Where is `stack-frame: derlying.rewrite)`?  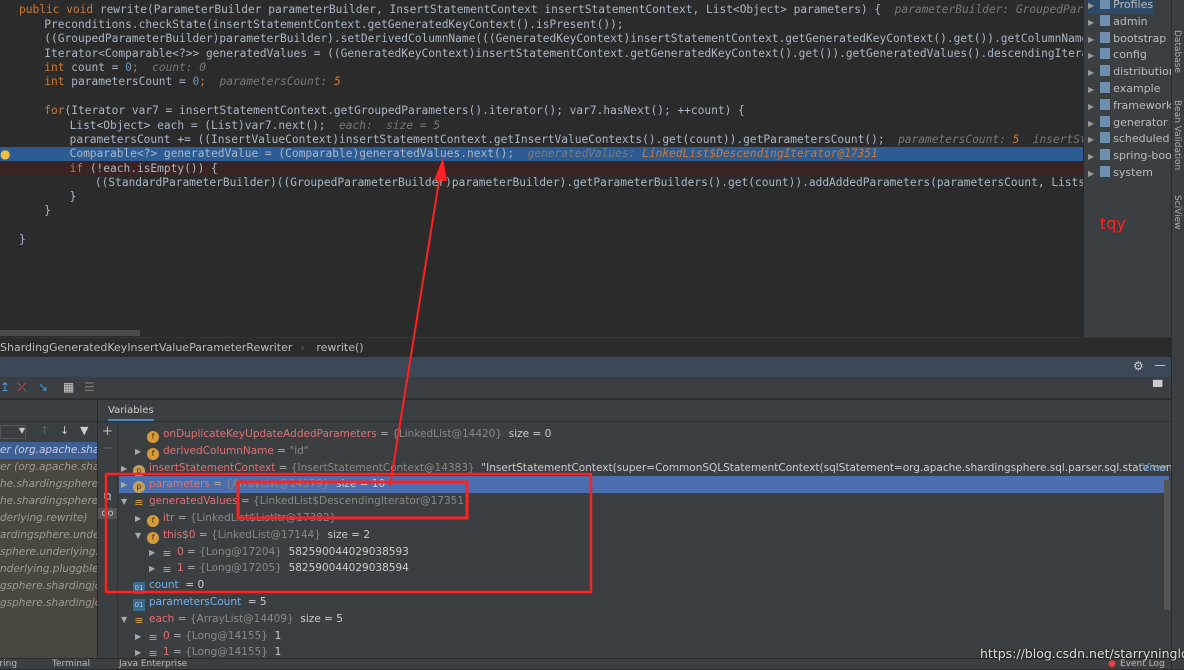 stack-frame: derlying.rewrite) is located at coordinates (48, 518).